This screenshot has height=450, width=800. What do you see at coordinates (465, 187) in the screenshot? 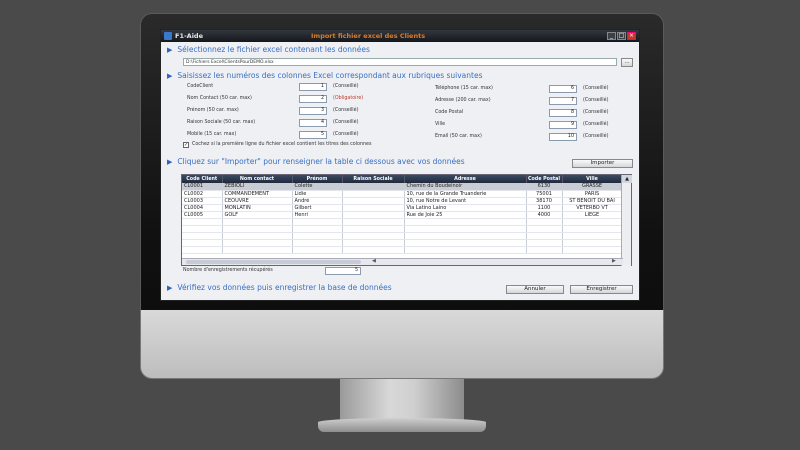
I see `table-cell: Chemin du Boudeinoir` at bounding box center [465, 187].